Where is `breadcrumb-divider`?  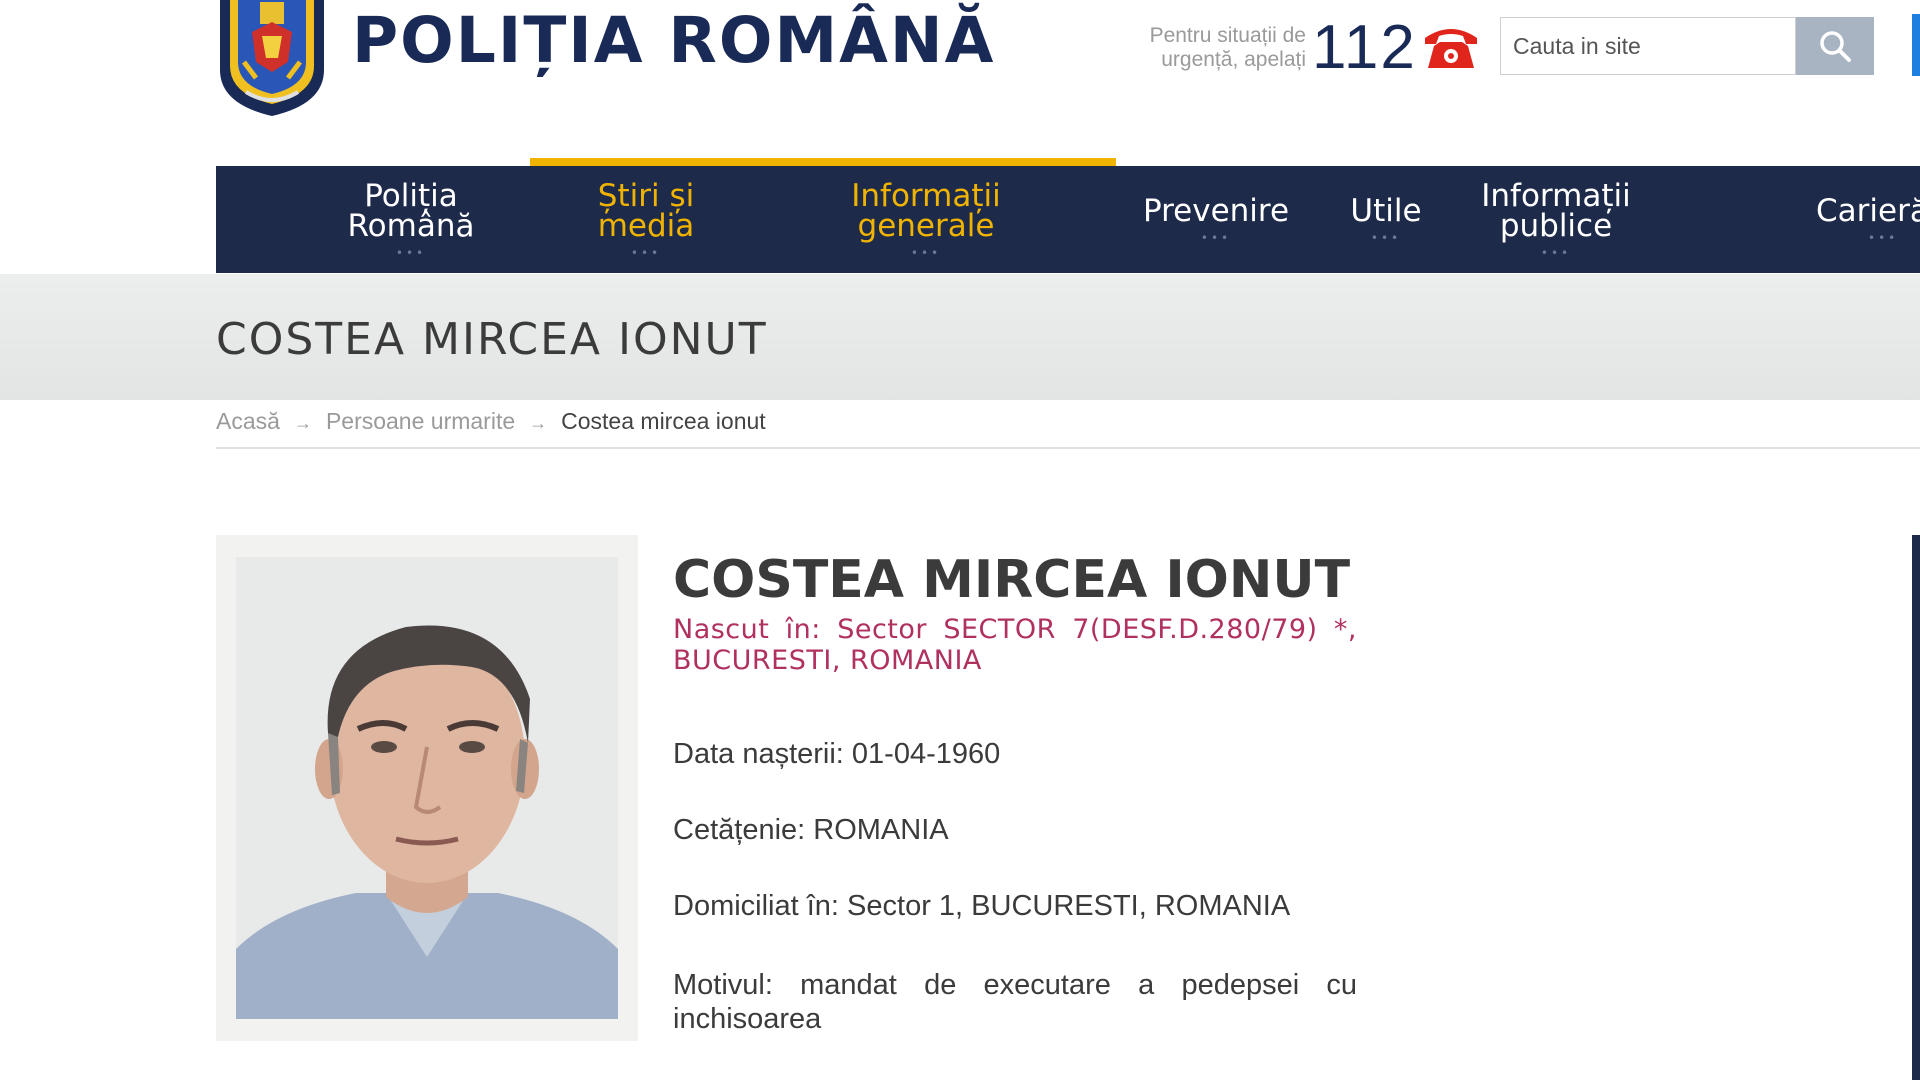
breadcrumb-divider is located at coordinates (1068, 448).